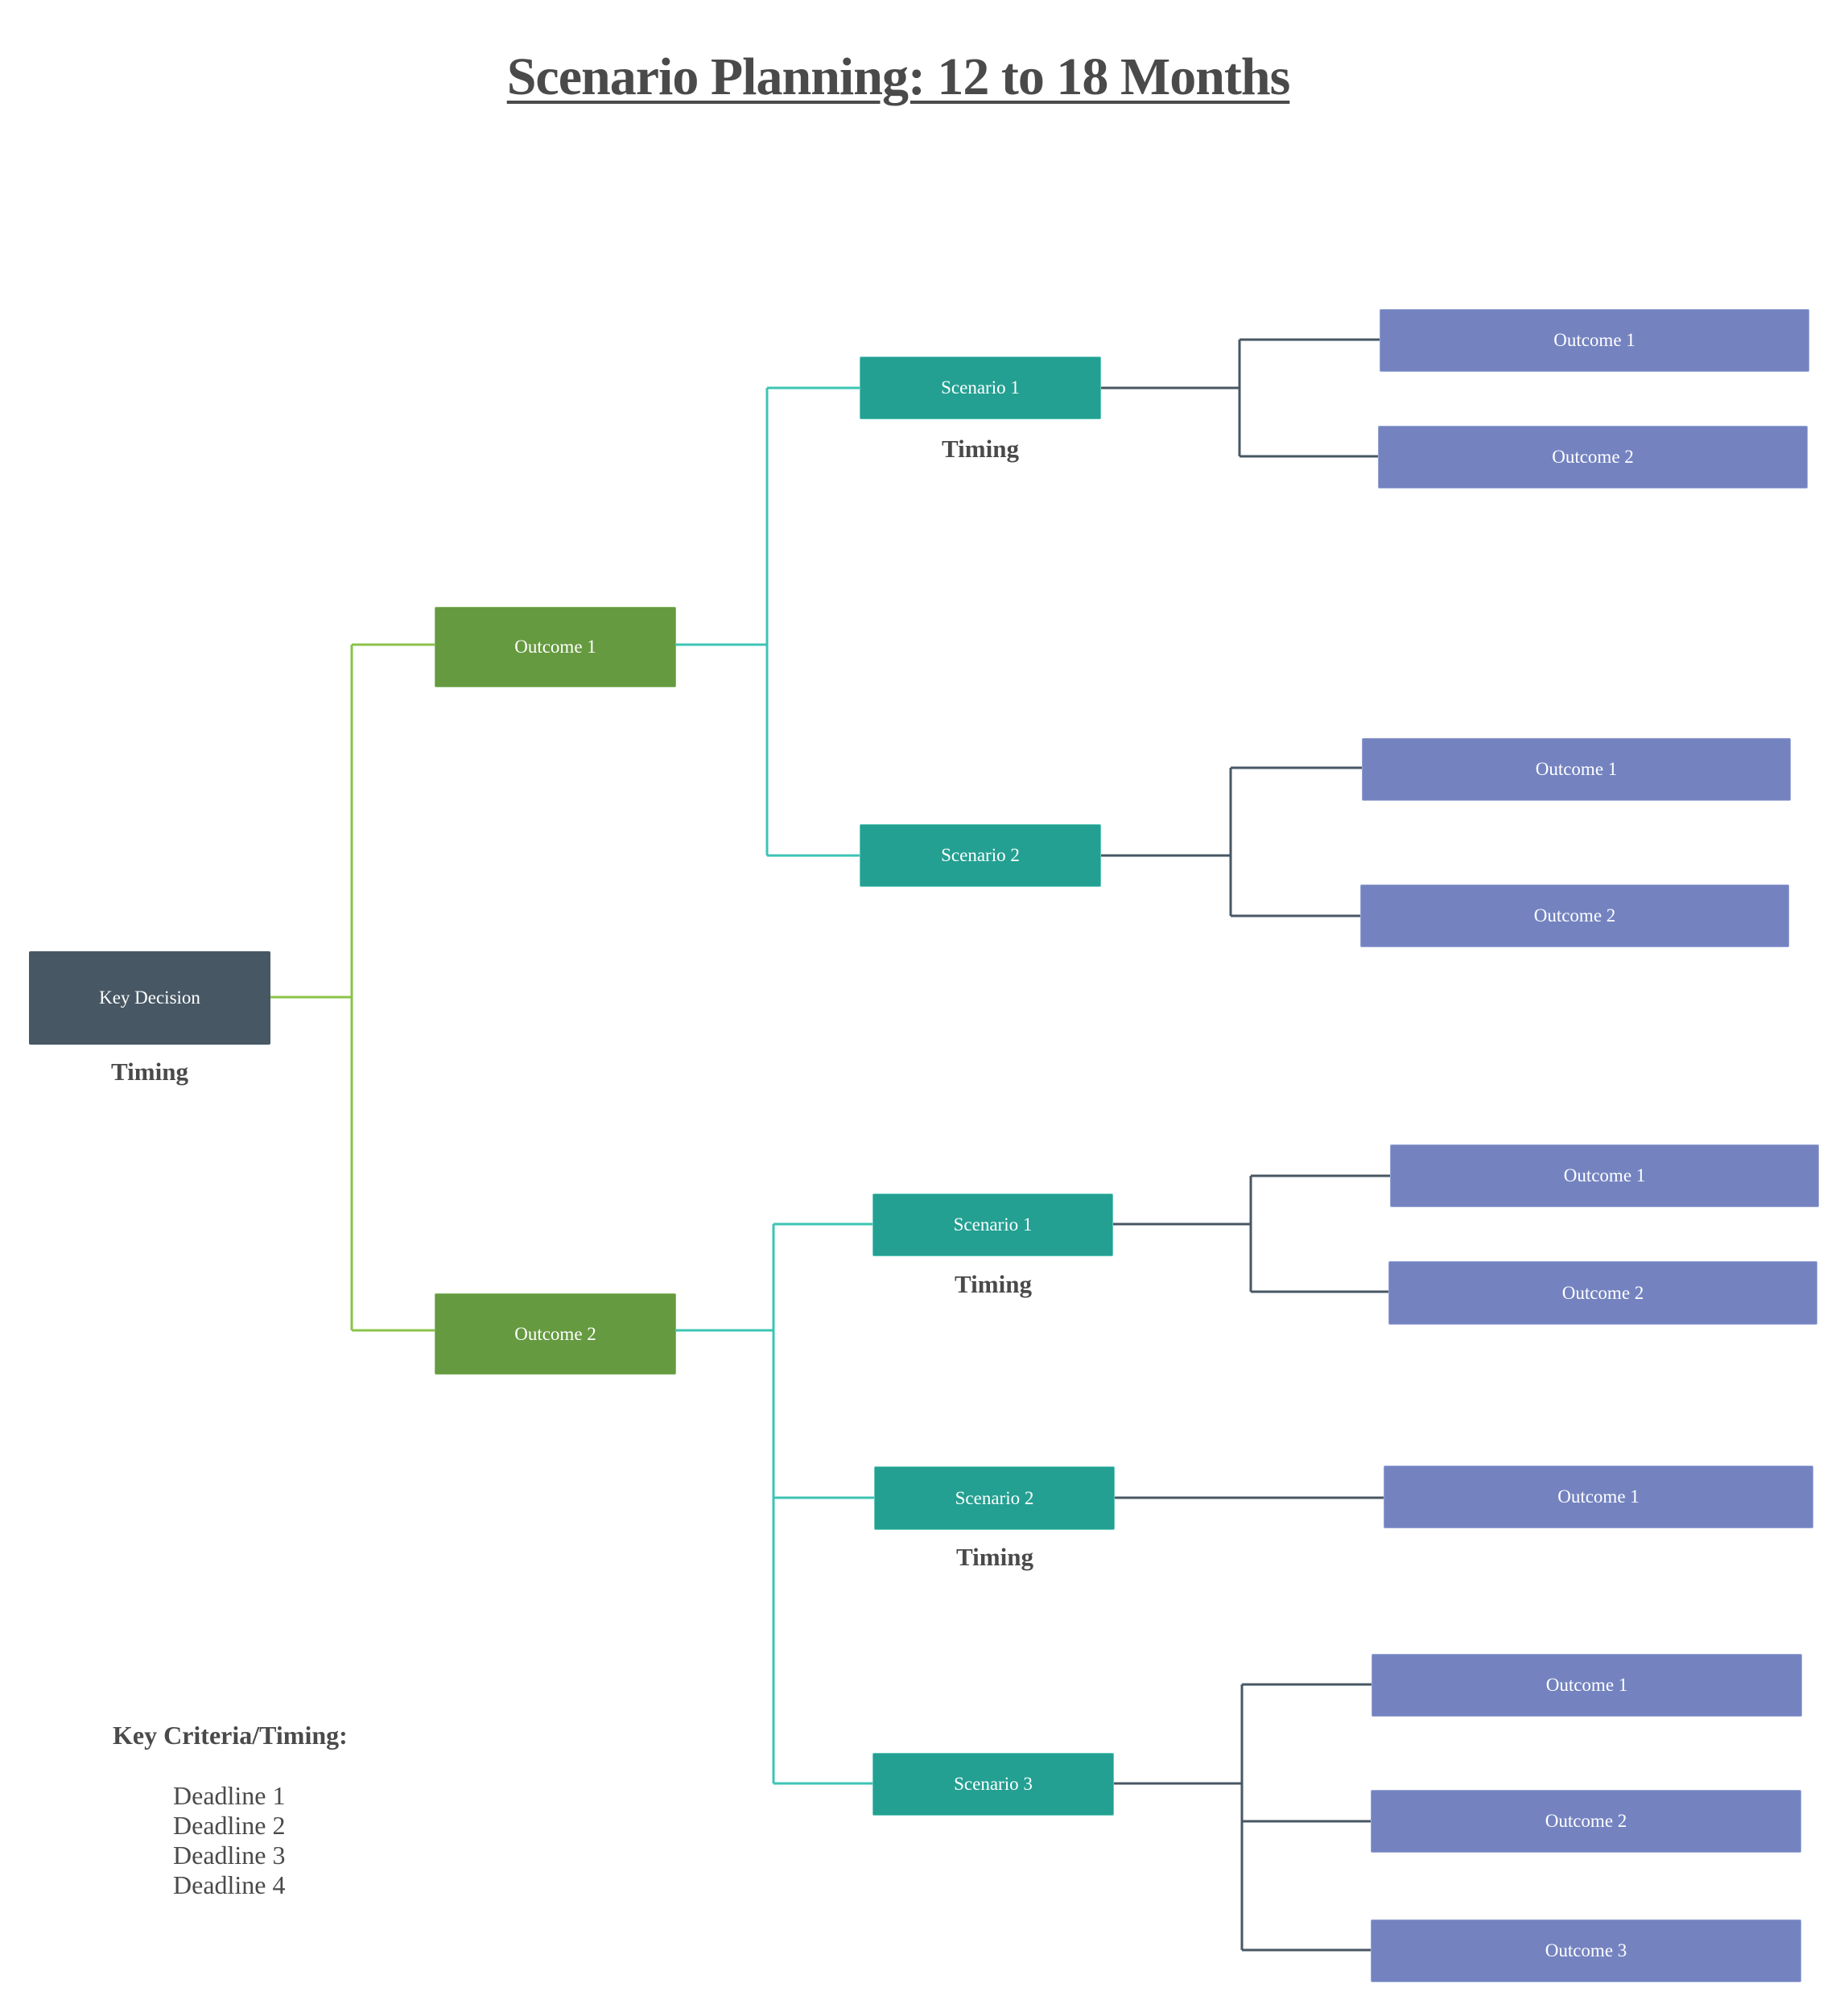 This screenshot has height=2012, width=1848. I want to click on outcome-1-node: Outcome 1, so click(555, 647).